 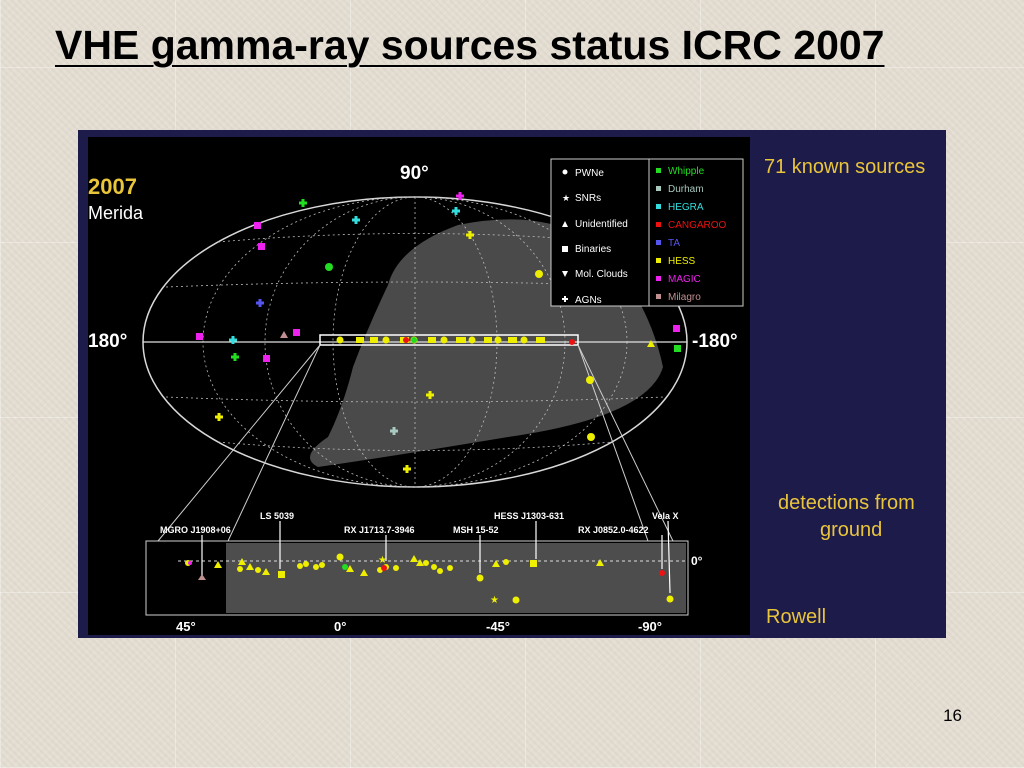 What do you see at coordinates (952, 715) in the screenshot?
I see `slide-number: 16` at bounding box center [952, 715].